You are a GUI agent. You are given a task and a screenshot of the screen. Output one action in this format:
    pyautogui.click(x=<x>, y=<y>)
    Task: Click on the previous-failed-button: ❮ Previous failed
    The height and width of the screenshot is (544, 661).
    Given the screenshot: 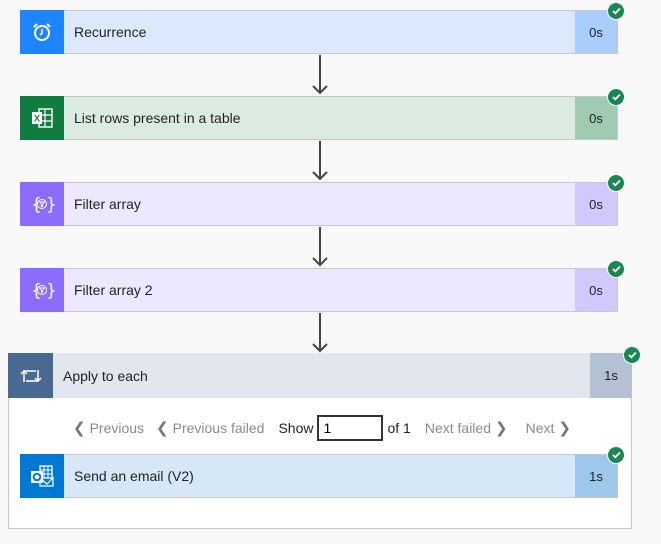 What is the action you would take?
    pyautogui.click(x=208, y=428)
    